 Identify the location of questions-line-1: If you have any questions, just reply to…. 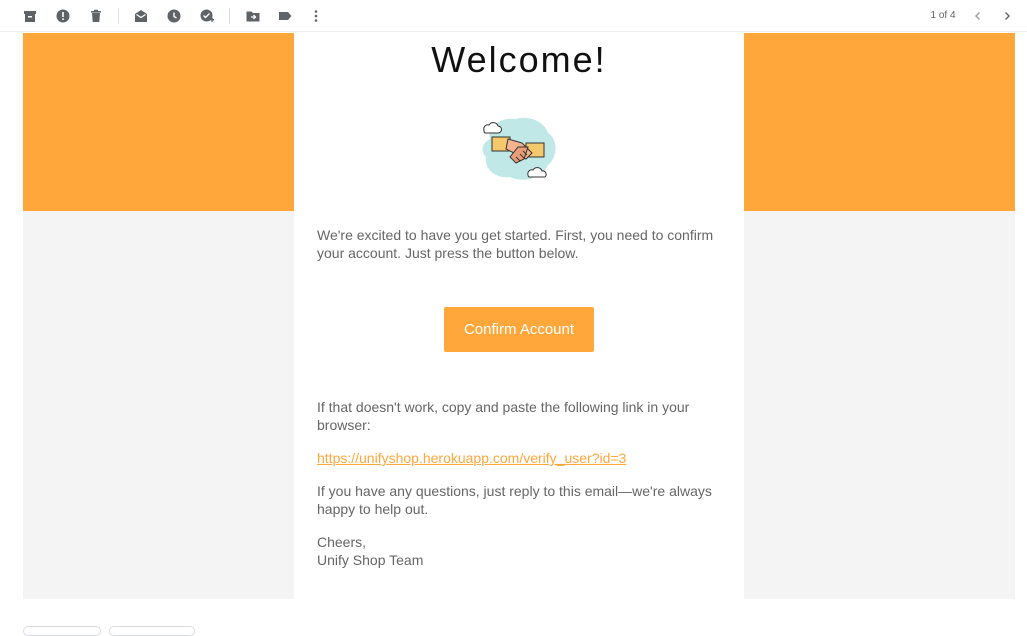
(514, 491).